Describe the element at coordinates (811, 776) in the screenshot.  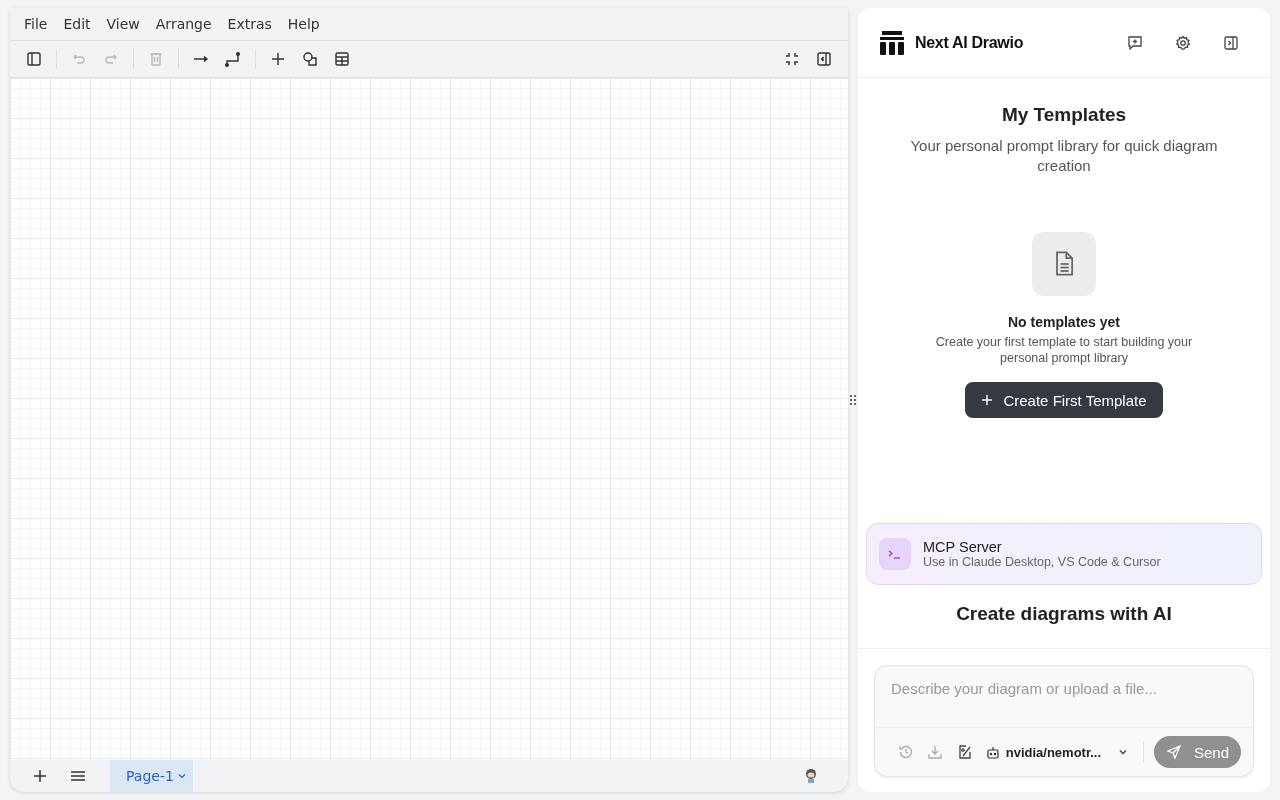
I see `octocat-icon` at that location.